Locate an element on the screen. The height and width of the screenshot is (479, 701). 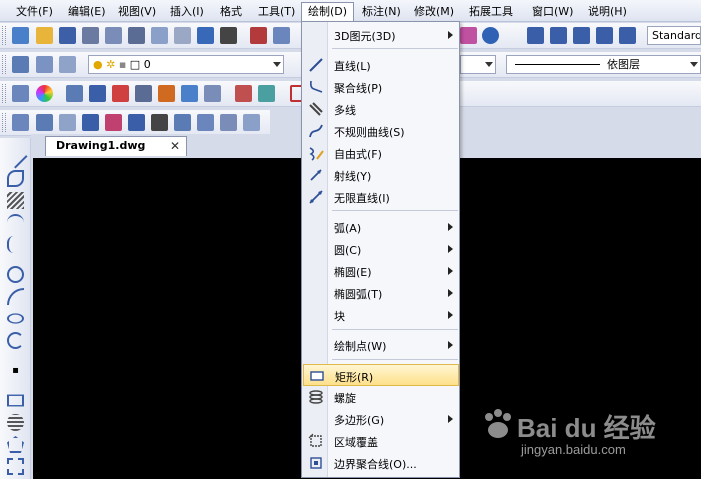
layer-manager-icon is located at coordinates (20, 64).